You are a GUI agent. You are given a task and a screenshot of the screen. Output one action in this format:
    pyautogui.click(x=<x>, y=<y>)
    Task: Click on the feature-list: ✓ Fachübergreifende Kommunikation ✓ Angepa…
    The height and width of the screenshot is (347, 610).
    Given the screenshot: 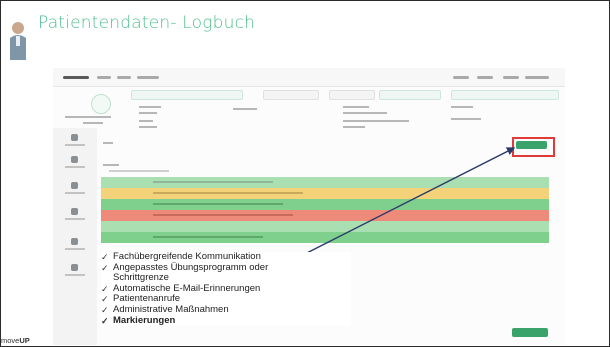 What is the action you would take?
    pyautogui.click(x=226, y=289)
    